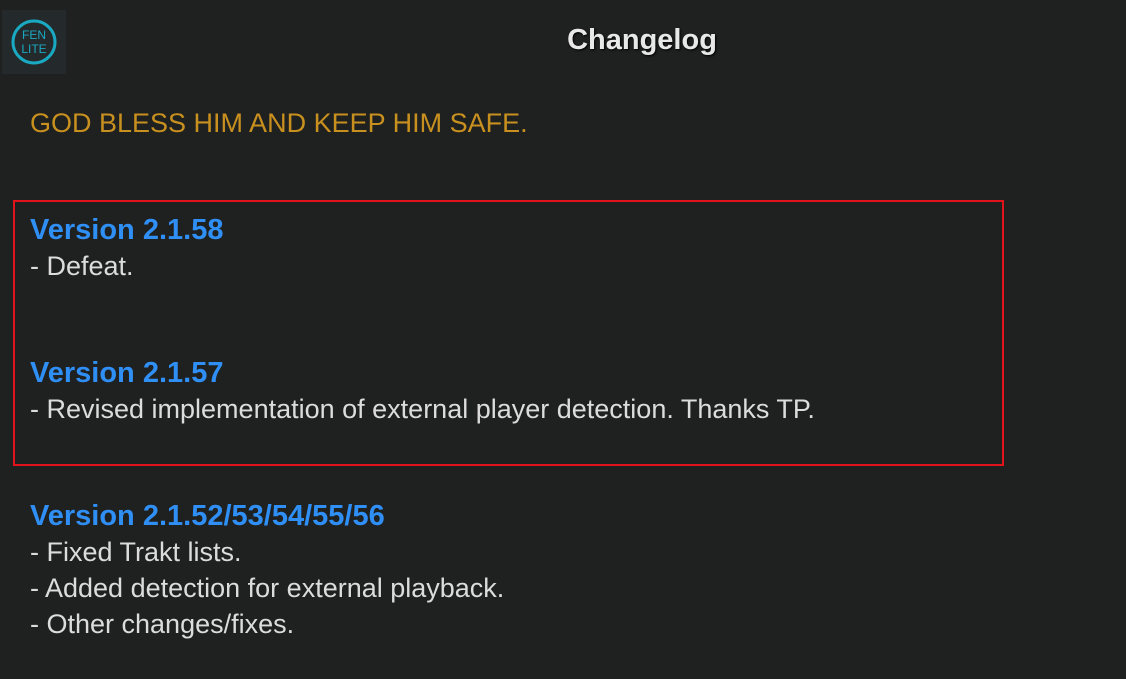  I want to click on version-entry: - Fixed Trakt lists., so click(136, 552).